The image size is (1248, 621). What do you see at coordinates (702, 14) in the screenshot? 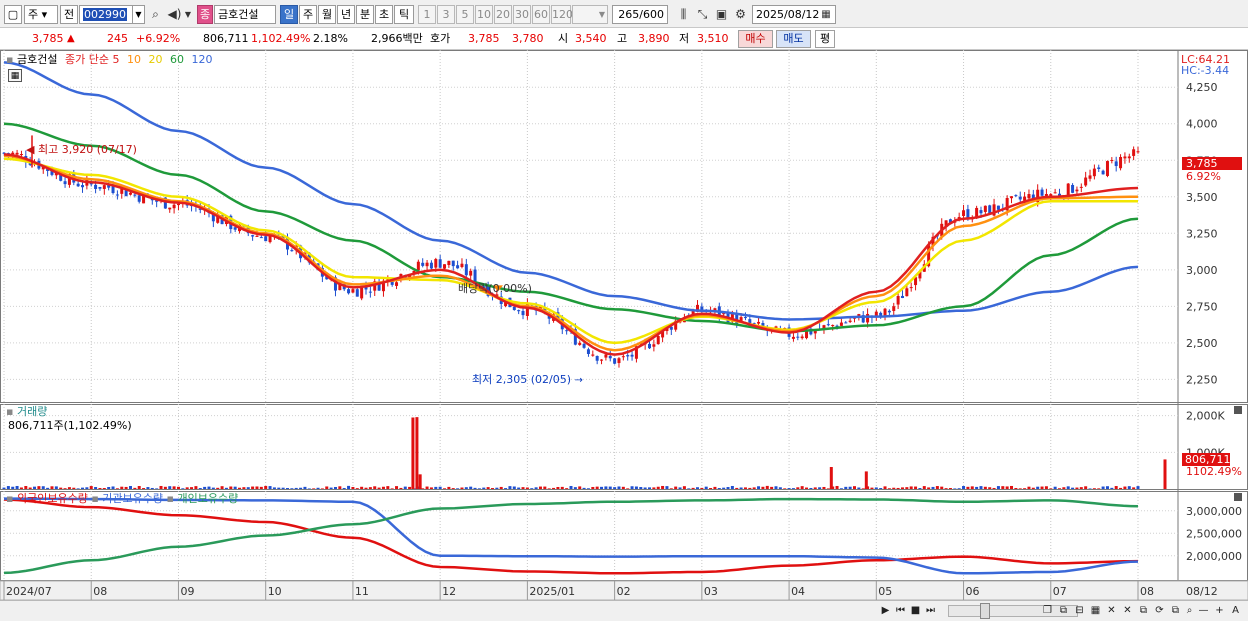
I see `line-tool-icon: ⤡` at bounding box center [702, 14].